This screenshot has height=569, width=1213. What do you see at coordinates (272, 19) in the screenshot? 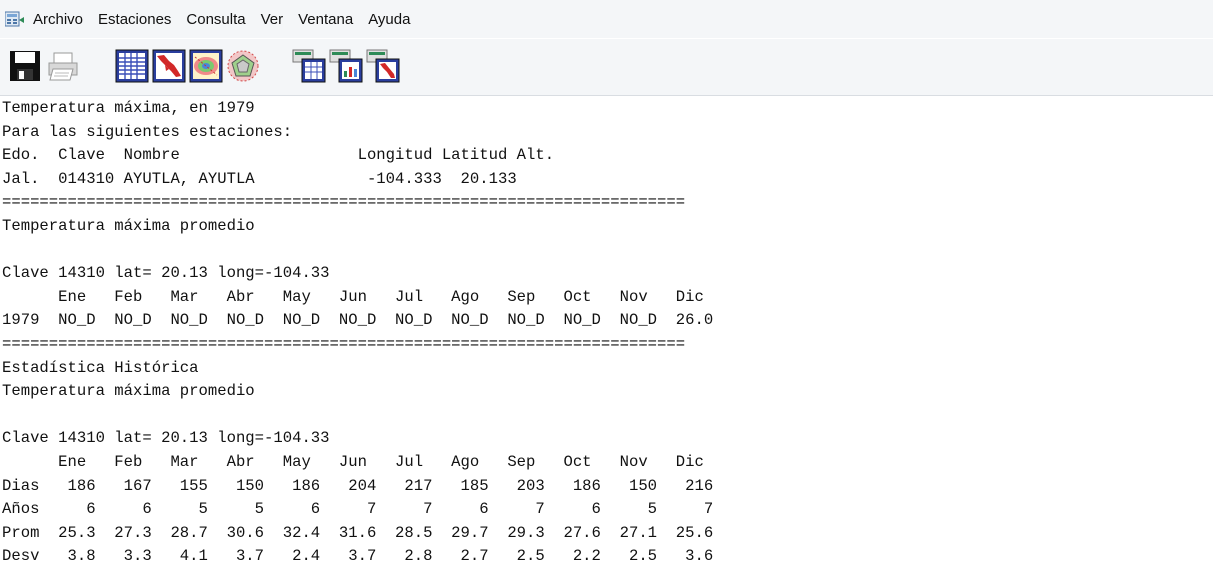
I see `menu-ver: Ver` at bounding box center [272, 19].